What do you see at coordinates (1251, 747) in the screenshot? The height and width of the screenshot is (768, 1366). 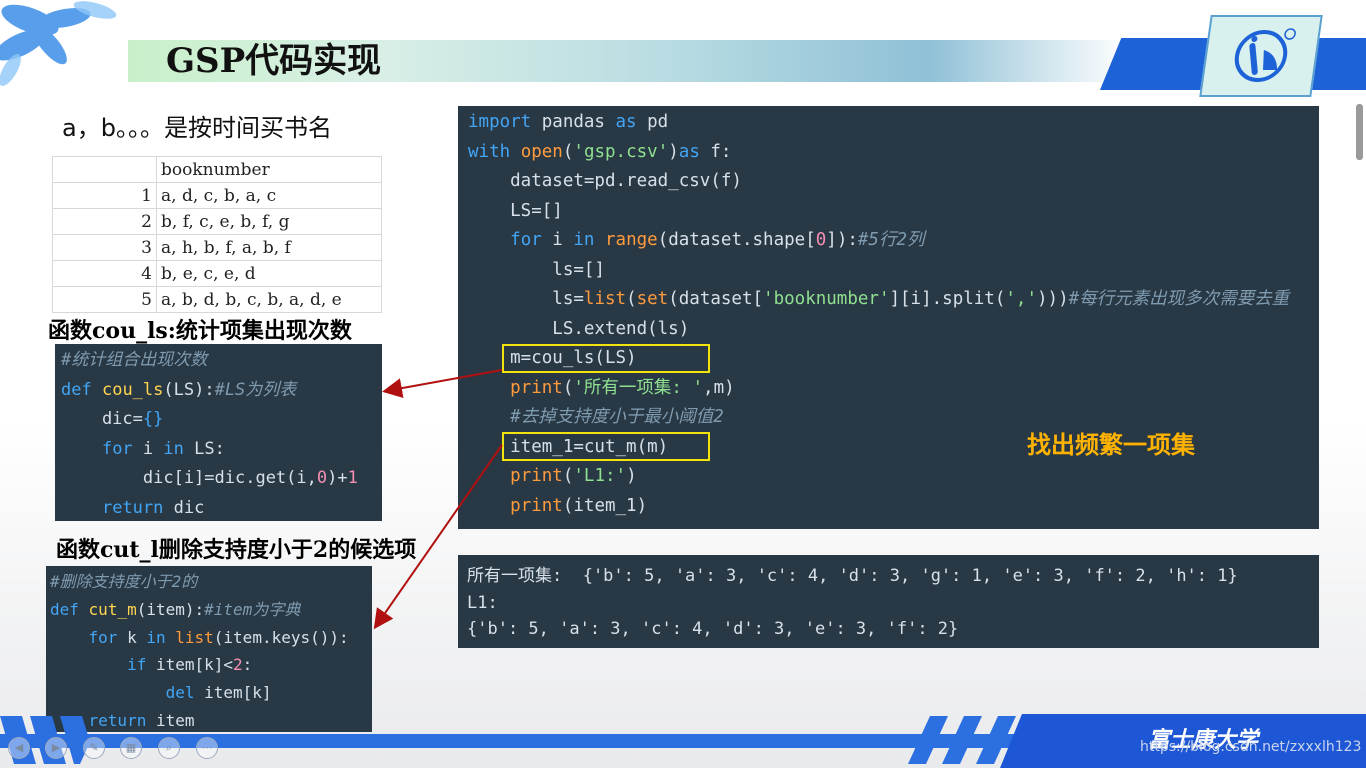 I see `watermark-text: https://blog.csdn.net/zxxxlh123` at bounding box center [1251, 747].